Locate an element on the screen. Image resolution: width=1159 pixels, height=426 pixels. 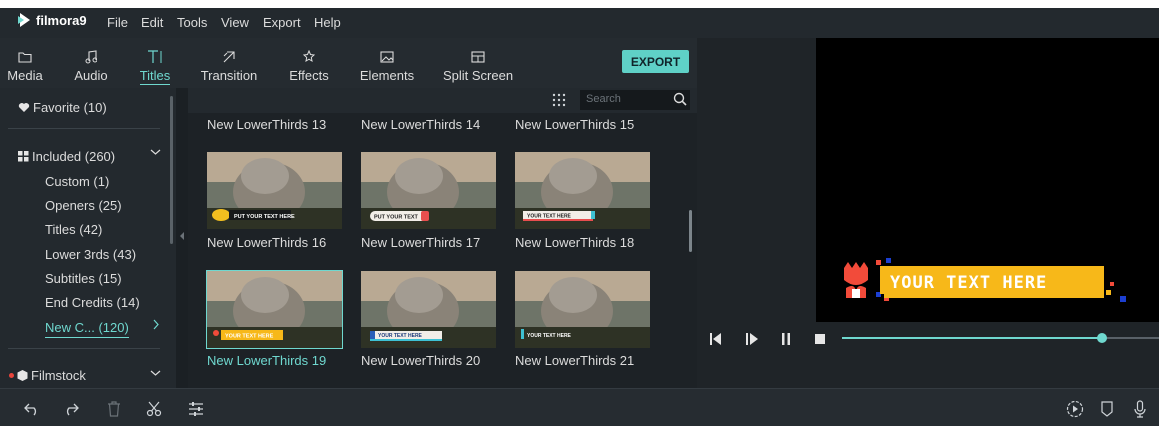
sidebar-item-label: Favorite (10) is located at coordinates (70, 107).